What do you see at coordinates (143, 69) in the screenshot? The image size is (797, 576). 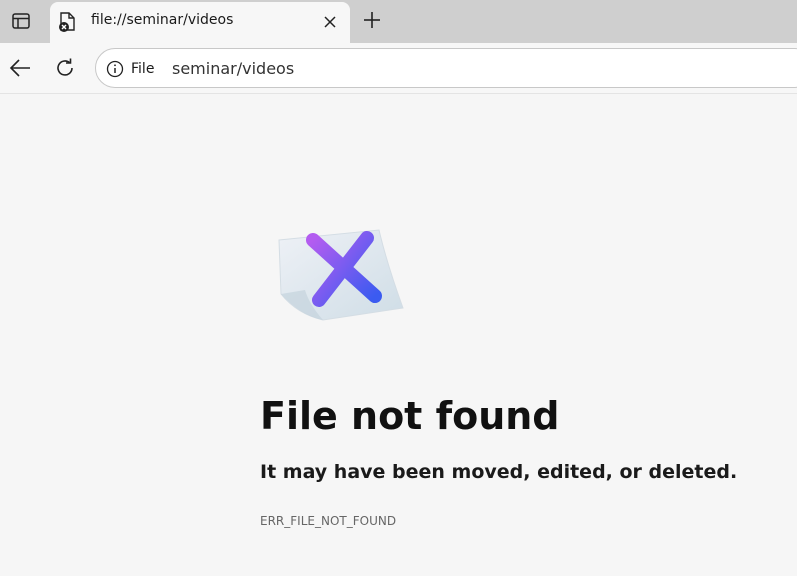 I see `site-info-label: File` at bounding box center [143, 69].